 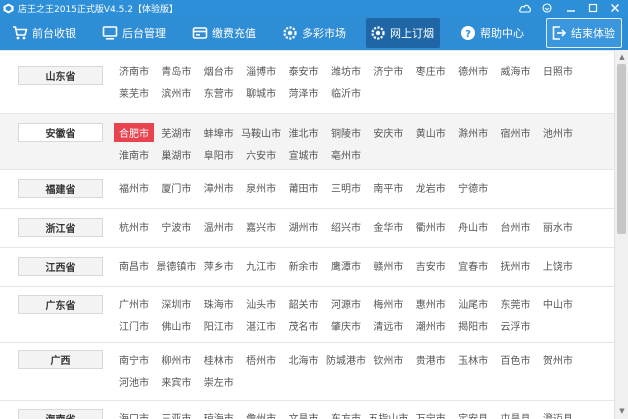 I want to click on city-item: 汕尾市, so click(x=473, y=303).